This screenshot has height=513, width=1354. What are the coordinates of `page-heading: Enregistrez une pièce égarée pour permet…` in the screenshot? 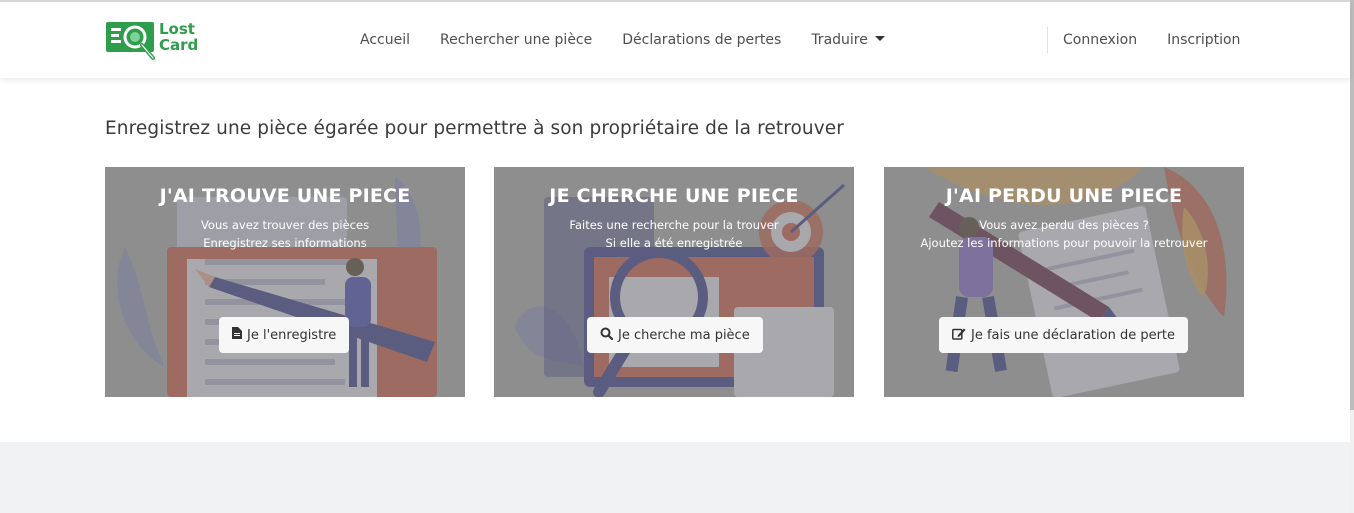 It's located at (474, 128).